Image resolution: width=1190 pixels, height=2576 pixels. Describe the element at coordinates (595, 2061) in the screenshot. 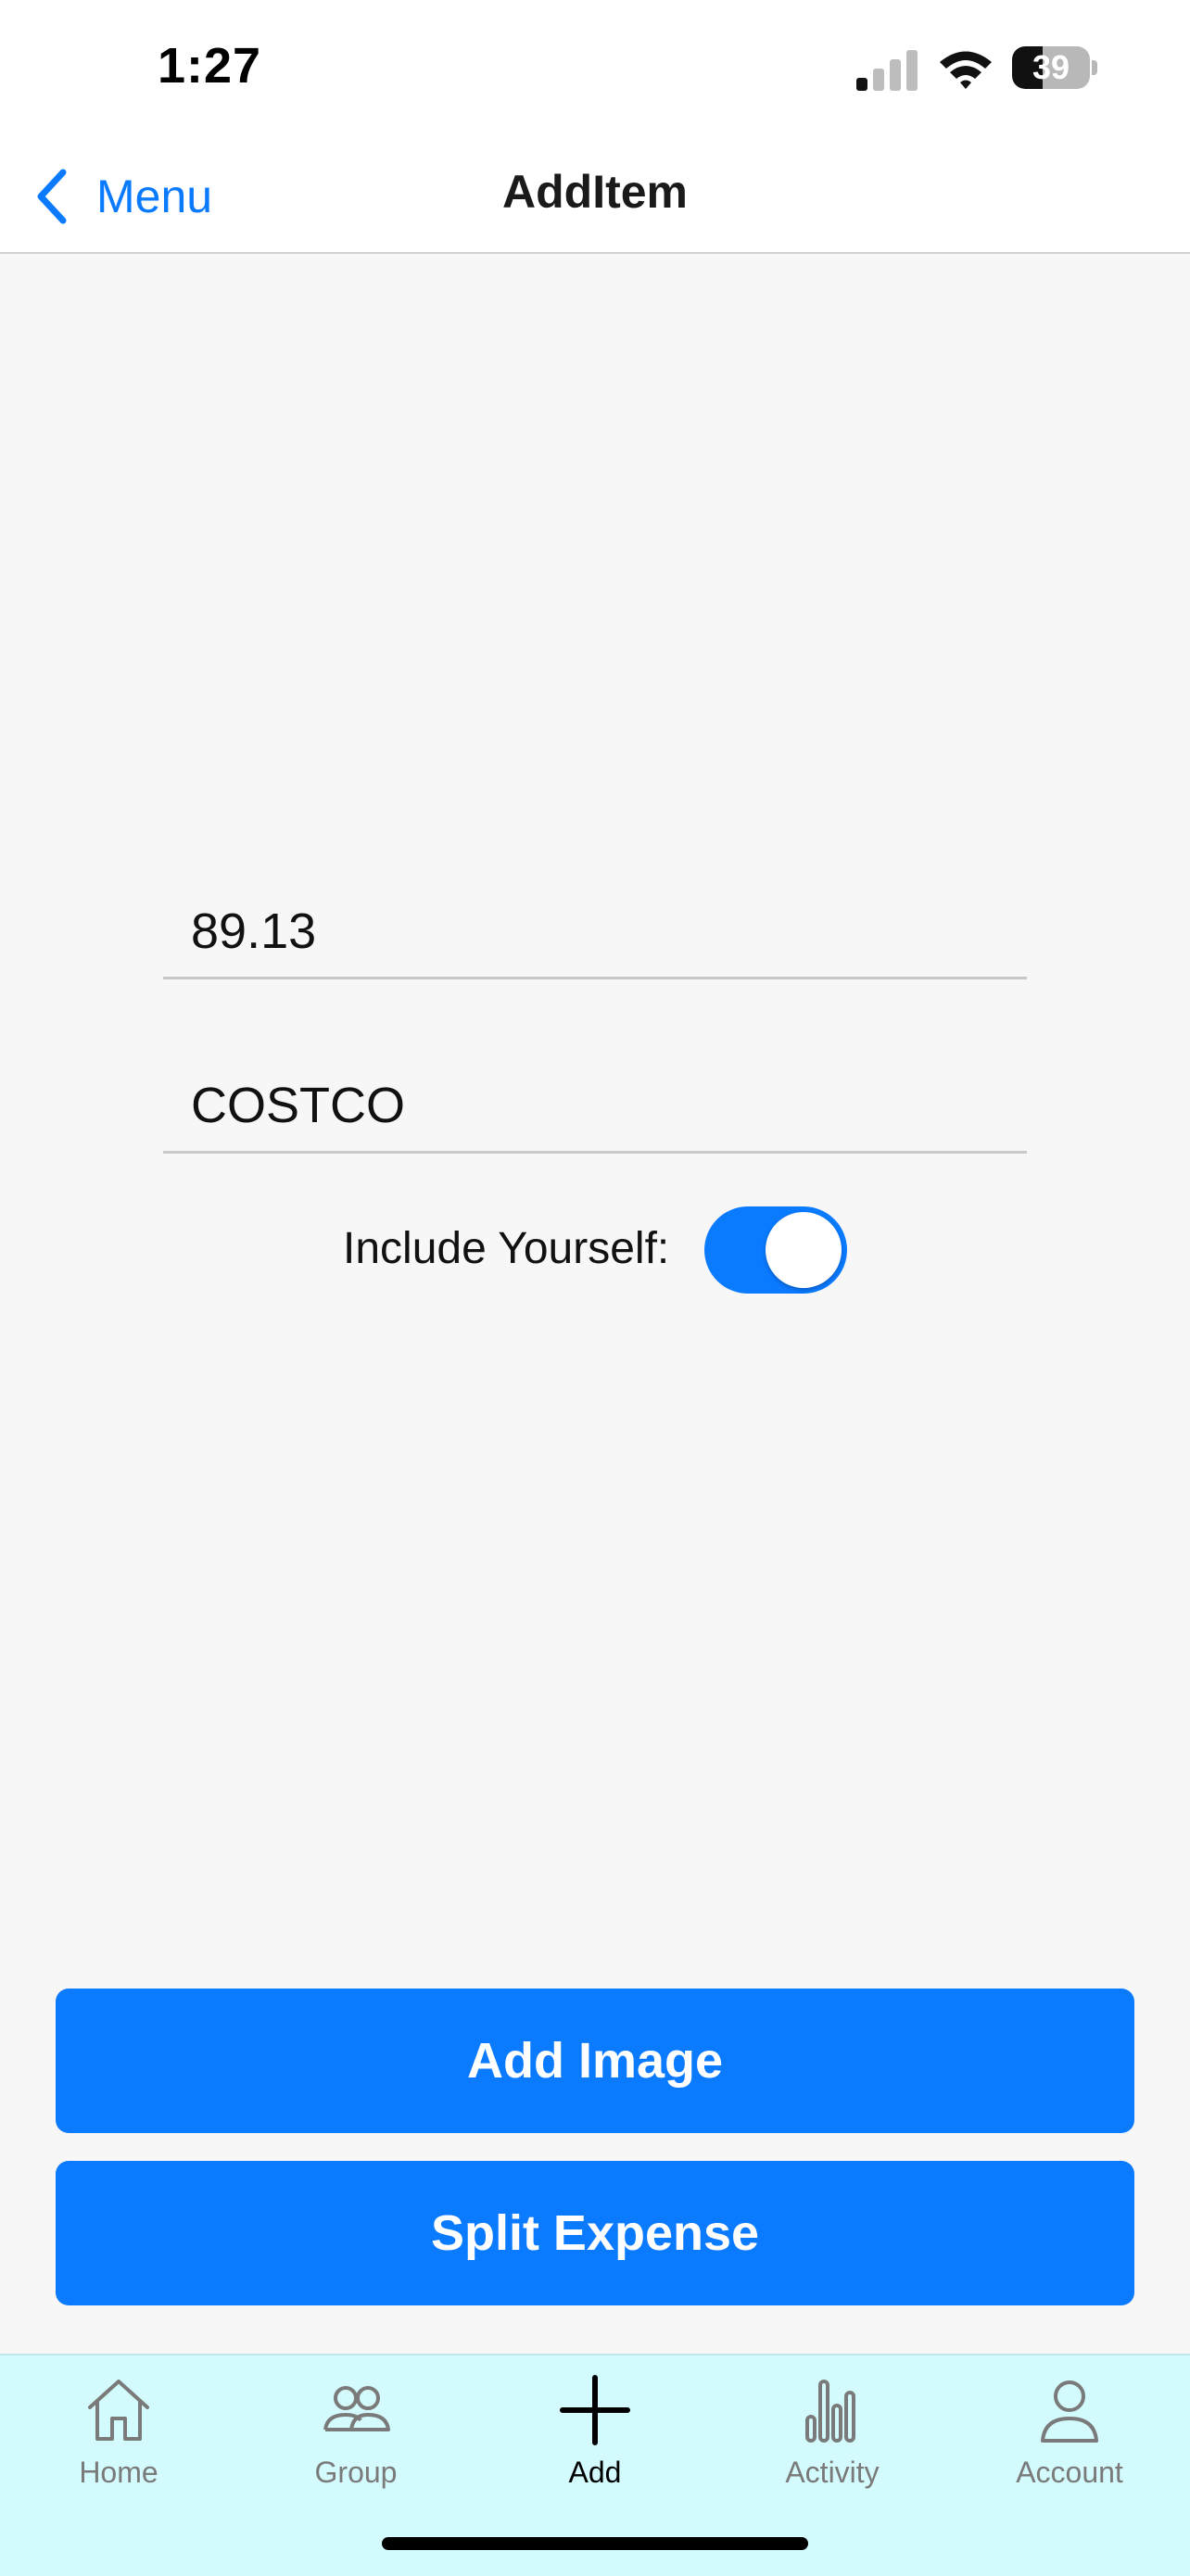

I see `add-image-button: Add Image` at that location.